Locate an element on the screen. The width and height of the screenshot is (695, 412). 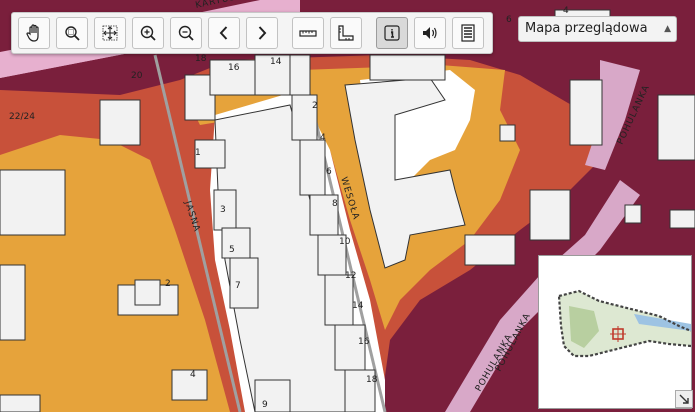
map-toolbar is located at coordinates (252, 33).